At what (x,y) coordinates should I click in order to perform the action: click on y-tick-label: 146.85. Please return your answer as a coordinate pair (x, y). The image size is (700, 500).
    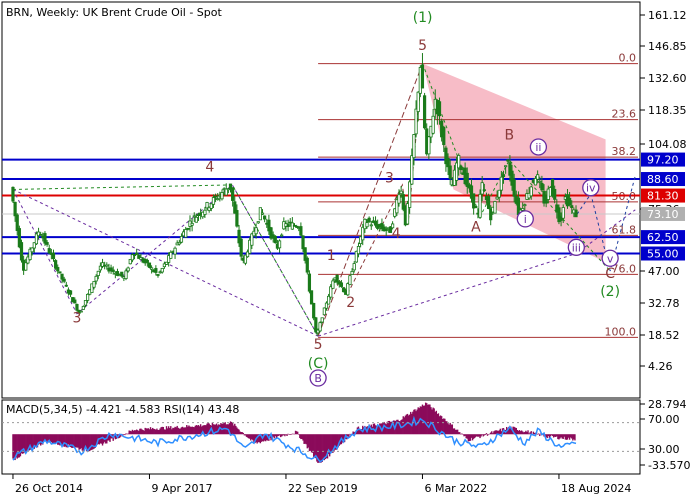
    Looking at the image, I should click on (667, 46).